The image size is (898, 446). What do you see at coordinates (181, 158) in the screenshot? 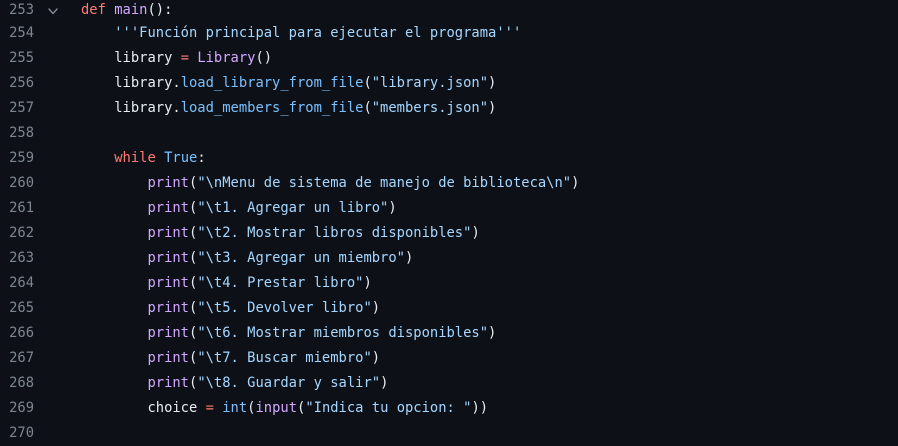
I see `code-token: True` at bounding box center [181, 158].